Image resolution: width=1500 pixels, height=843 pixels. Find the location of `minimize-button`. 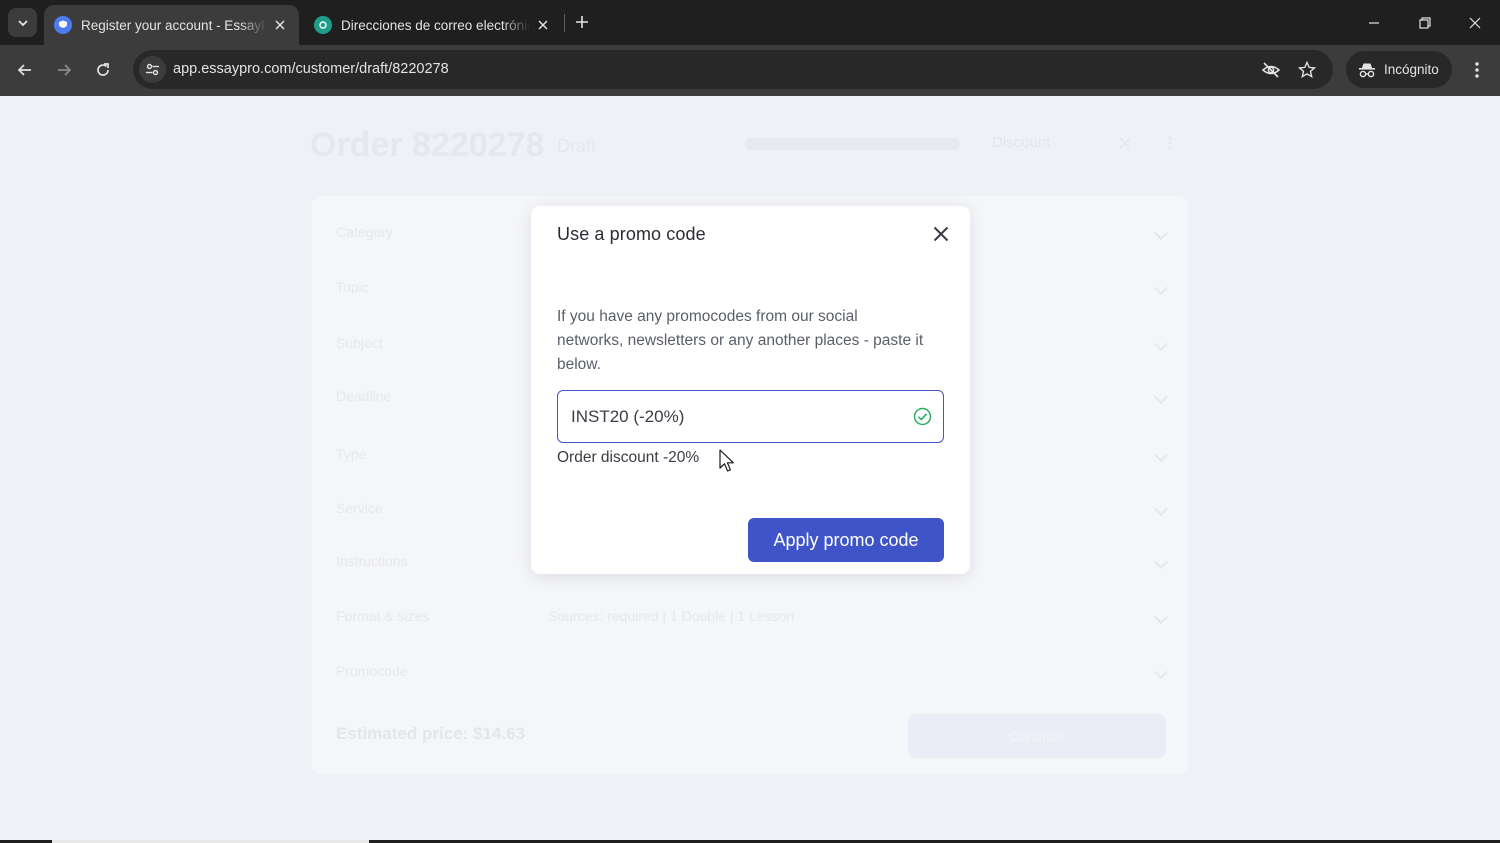

minimize-button is located at coordinates (1374, 22).